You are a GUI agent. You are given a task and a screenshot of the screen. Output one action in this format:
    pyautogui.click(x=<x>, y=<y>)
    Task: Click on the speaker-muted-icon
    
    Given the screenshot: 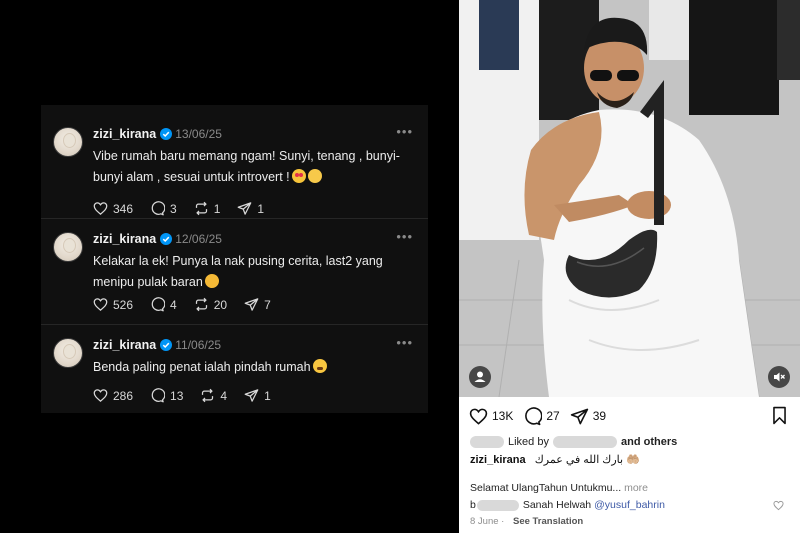 What is the action you would take?
    pyautogui.click(x=779, y=377)
    